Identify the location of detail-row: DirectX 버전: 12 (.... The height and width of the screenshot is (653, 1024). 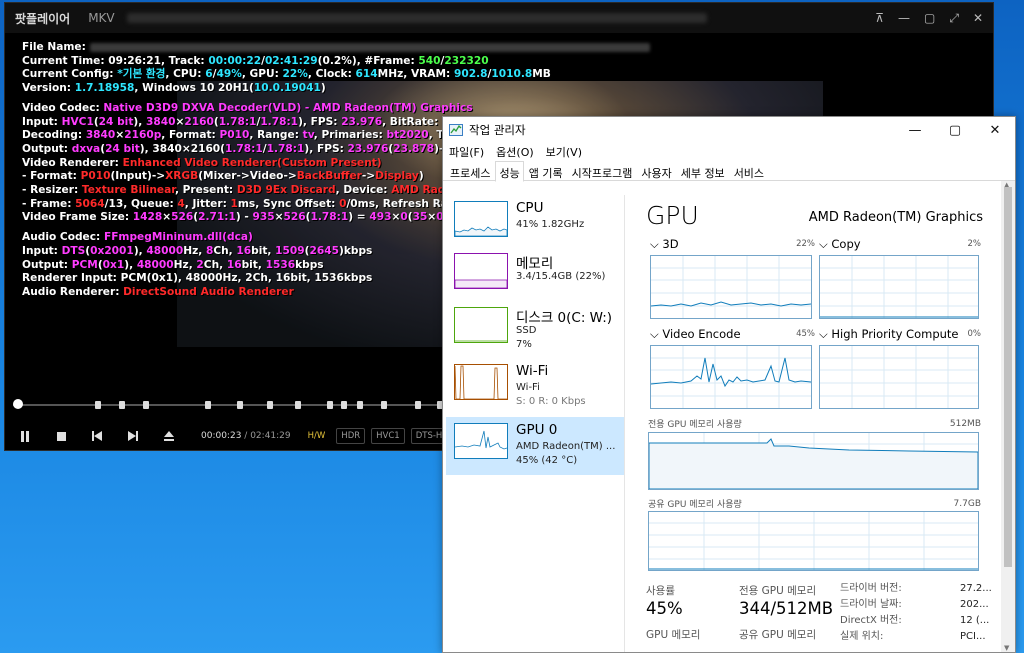
(920, 621).